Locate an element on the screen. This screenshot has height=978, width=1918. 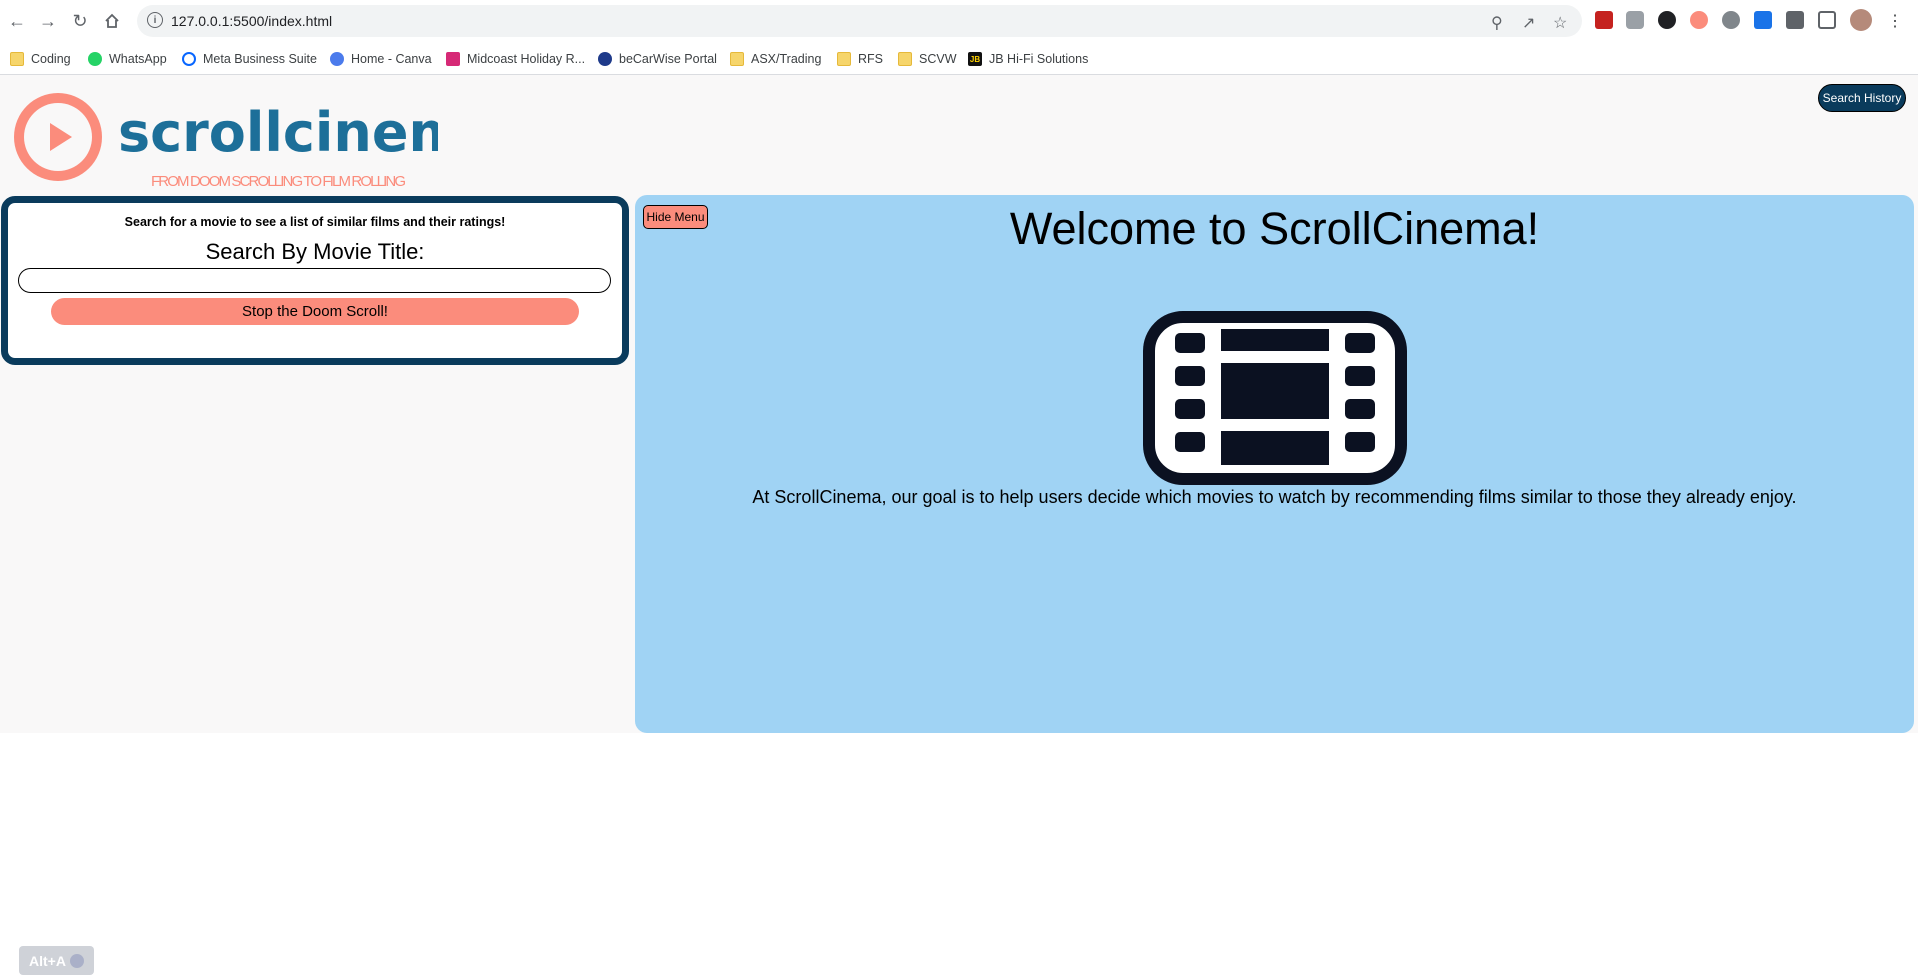
home-icon is located at coordinates (112, 21).